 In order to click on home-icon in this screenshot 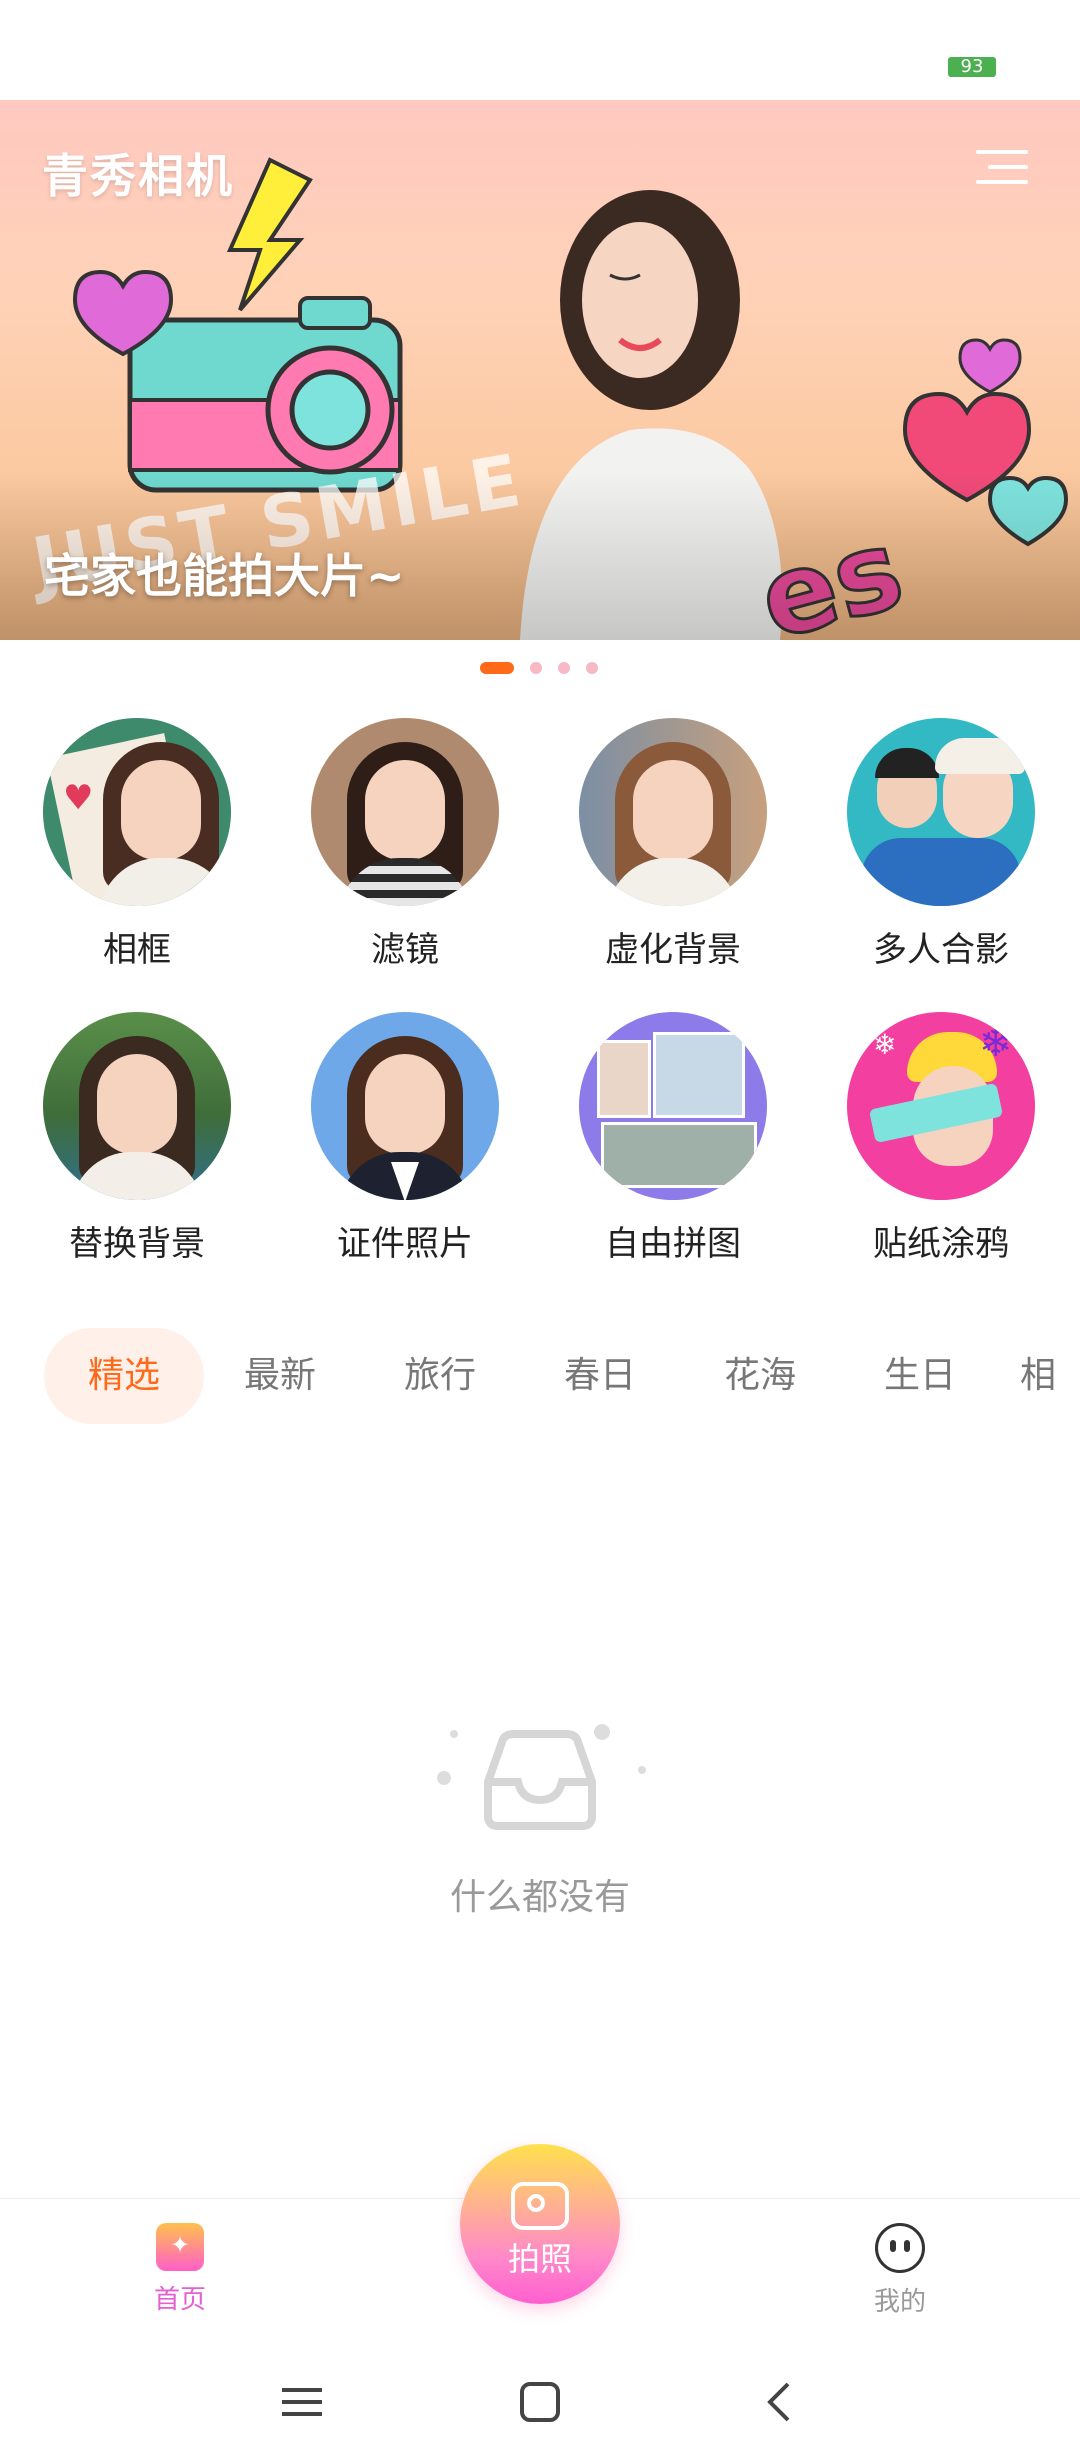, I will do `click(180, 2247)`.